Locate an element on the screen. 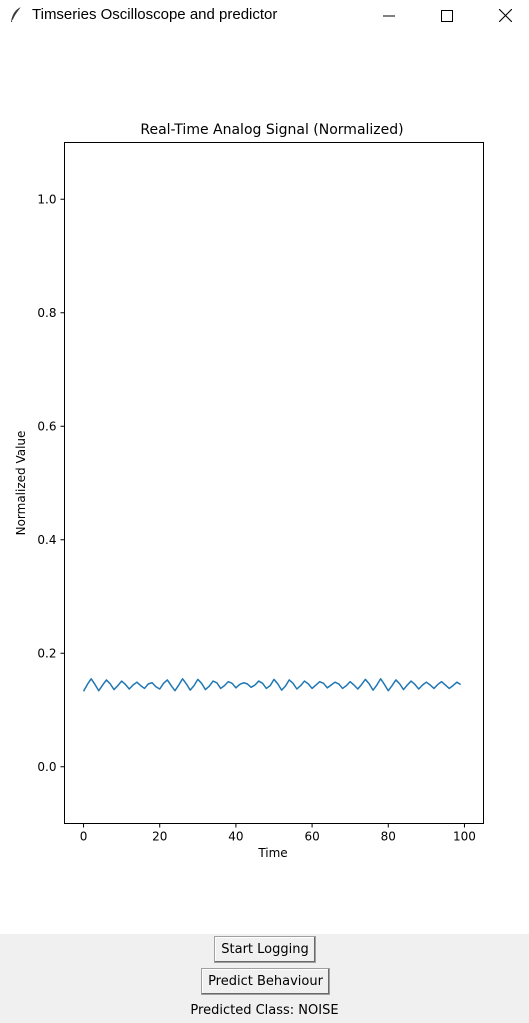 This screenshot has height=1023, width=529. minimize-icon is located at coordinates (389, 15).